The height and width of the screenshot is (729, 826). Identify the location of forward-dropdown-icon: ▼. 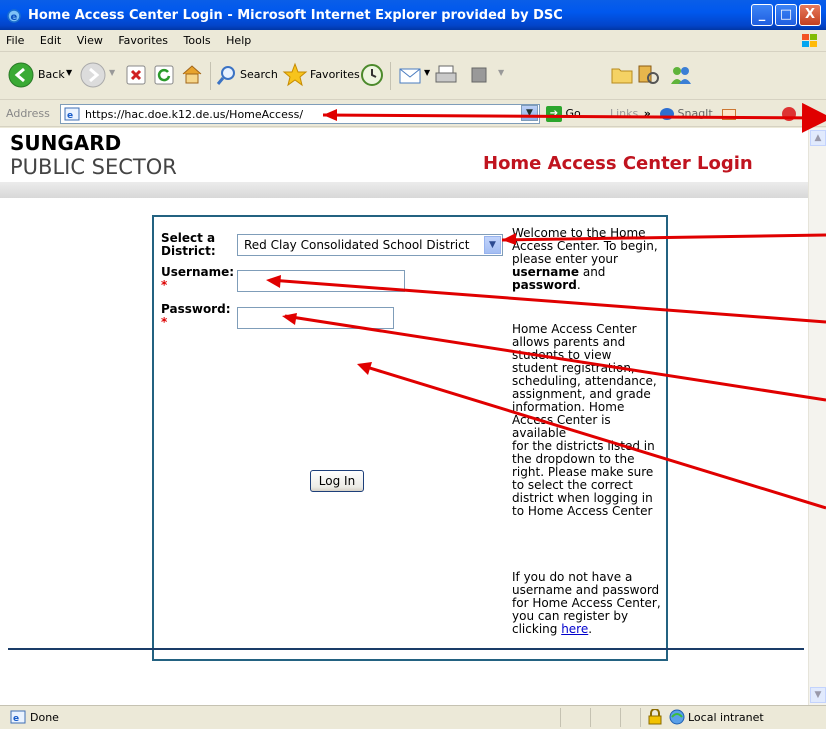
(112, 82).